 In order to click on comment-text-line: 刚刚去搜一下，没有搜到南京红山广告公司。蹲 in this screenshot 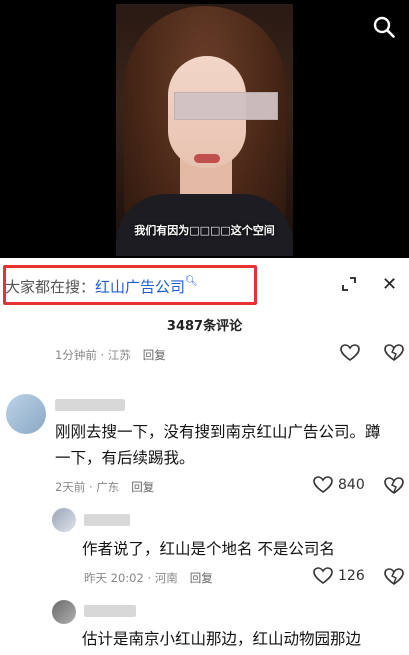, I will do `click(218, 432)`.